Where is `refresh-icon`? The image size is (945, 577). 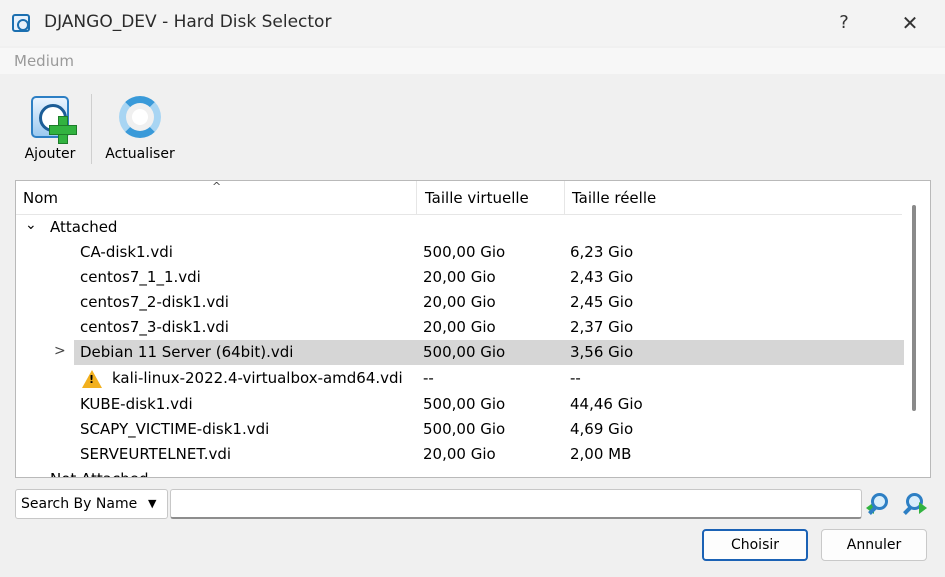
refresh-icon is located at coordinates (140, 117).